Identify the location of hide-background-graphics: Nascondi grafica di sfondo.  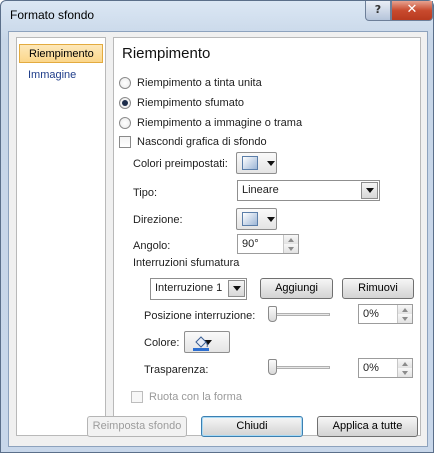
(193, 141).